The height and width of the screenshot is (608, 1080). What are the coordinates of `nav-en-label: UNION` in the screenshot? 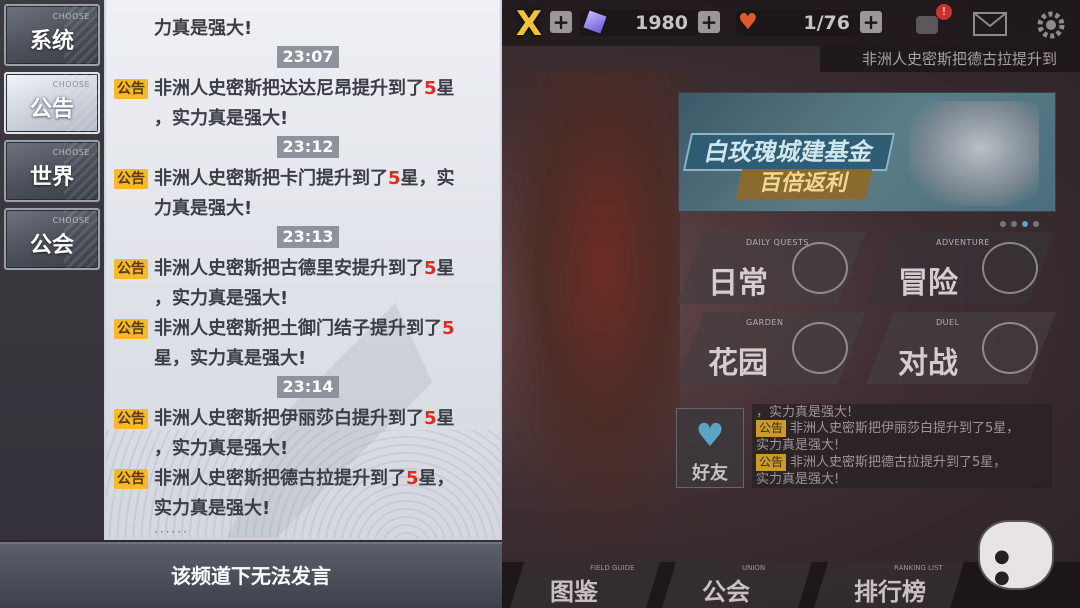 It's located at (754, 568).